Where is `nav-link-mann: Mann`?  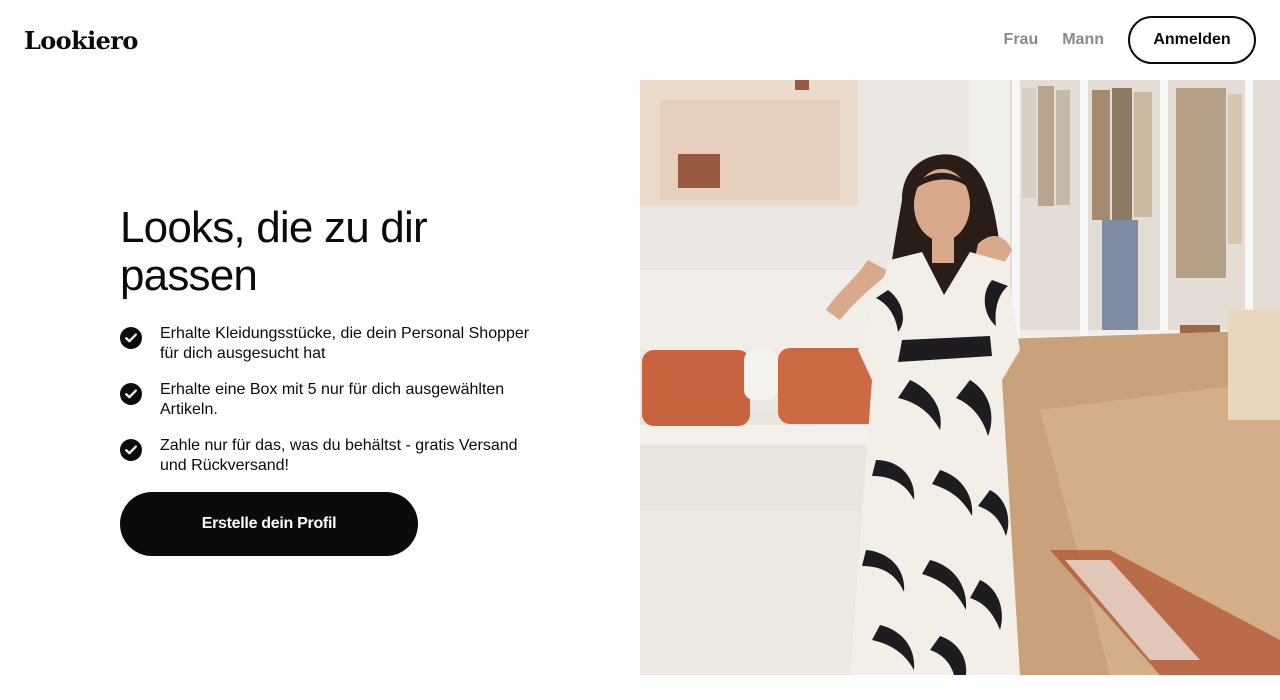 nav-link-mann: Mann is located at coordinates (1083, 40).